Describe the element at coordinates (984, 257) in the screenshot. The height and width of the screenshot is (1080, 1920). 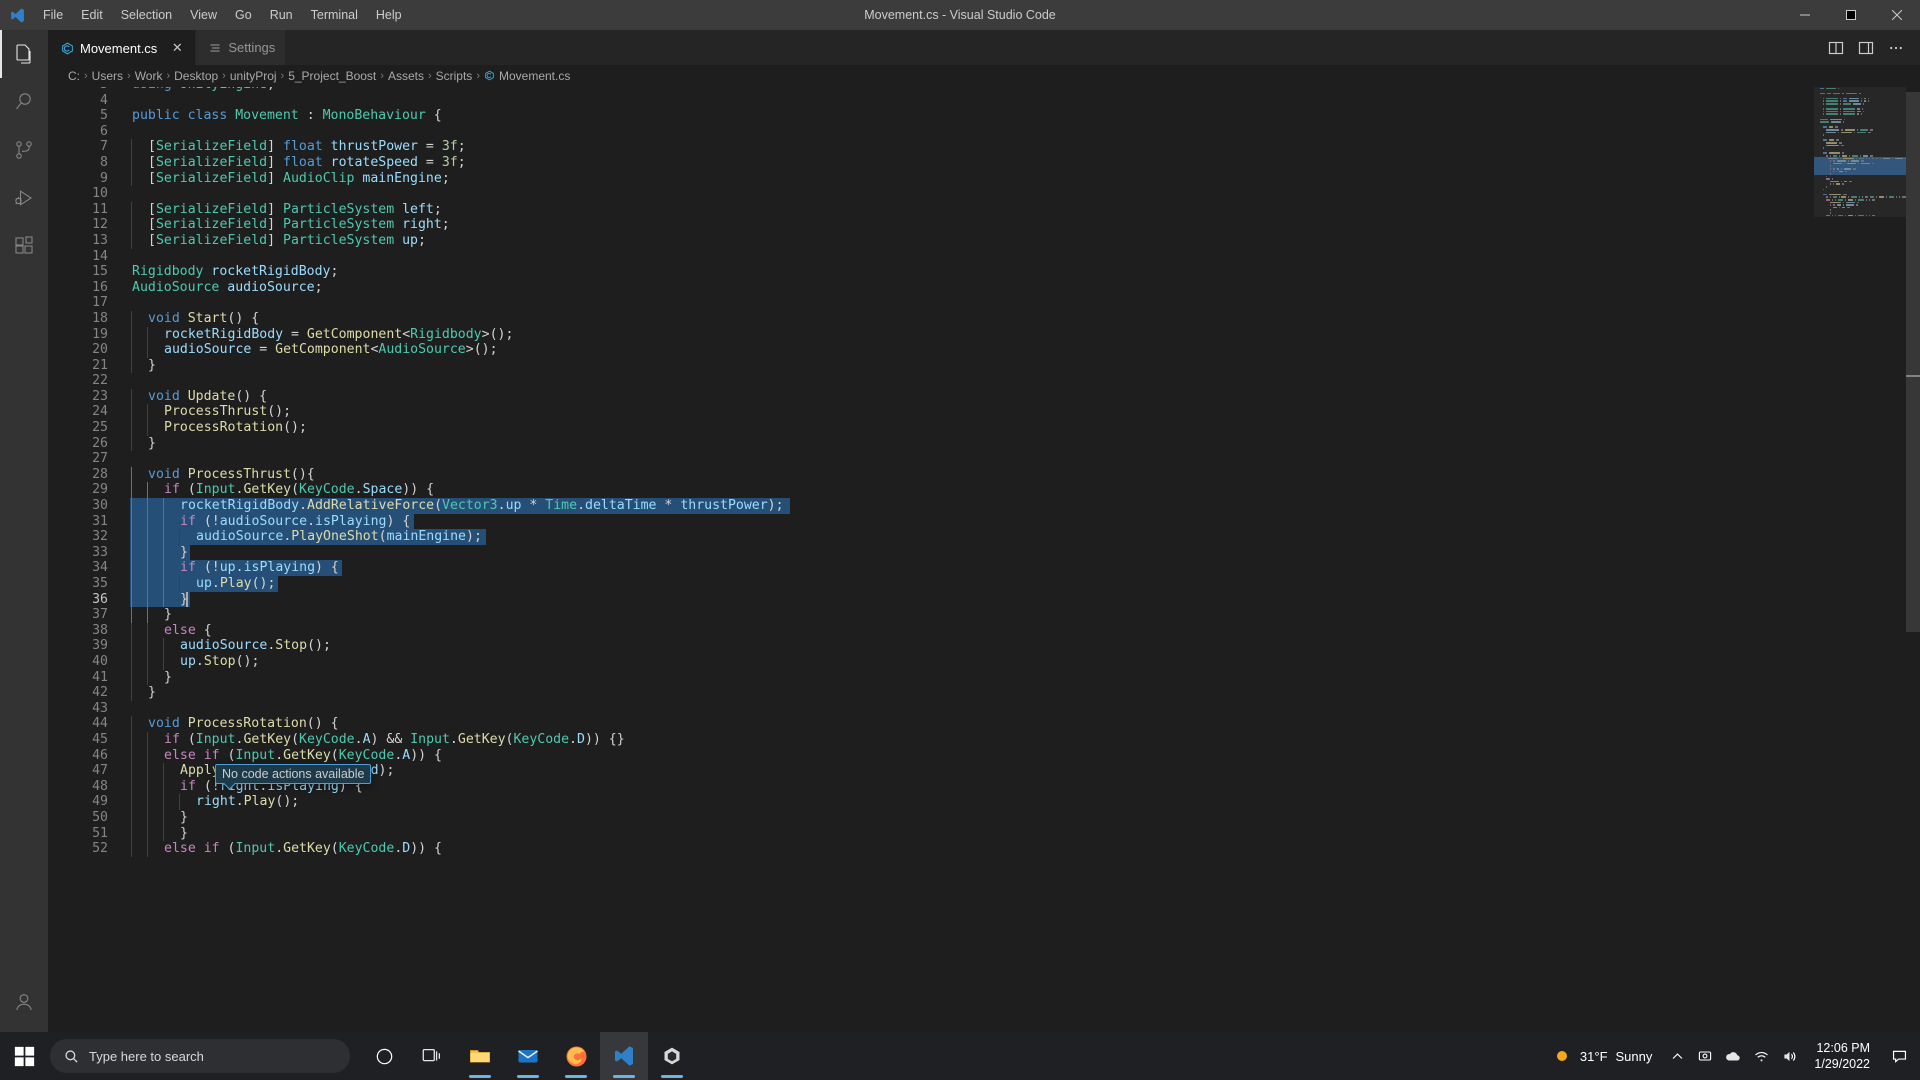
I see `code-line: 14` at that location.